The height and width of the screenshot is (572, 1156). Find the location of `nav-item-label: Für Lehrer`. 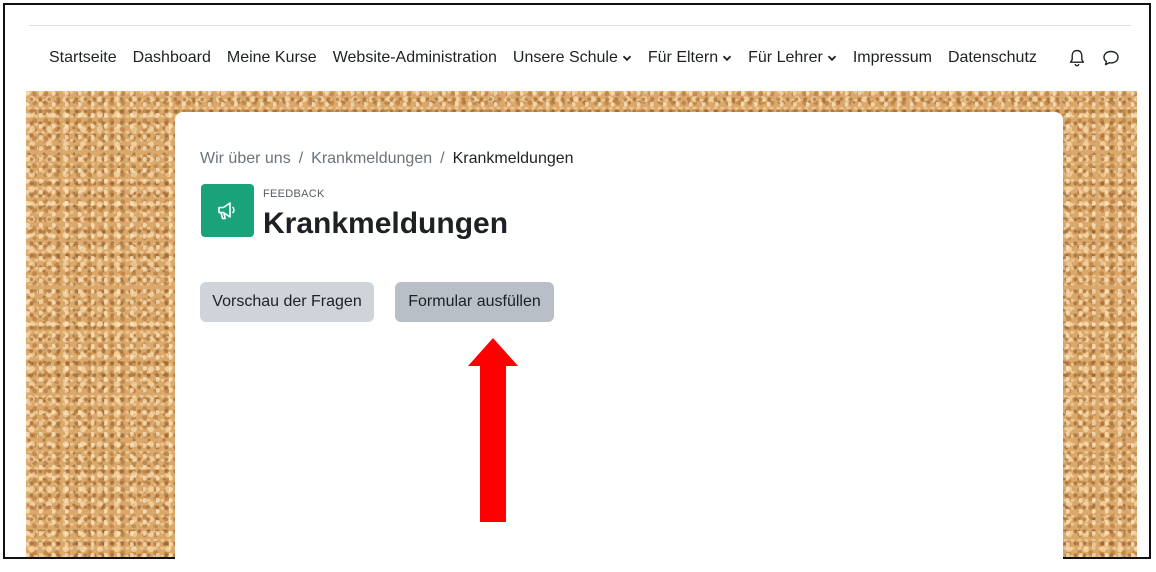

nav-item-label: Für Lehrer is located at coordinates (785, 57).